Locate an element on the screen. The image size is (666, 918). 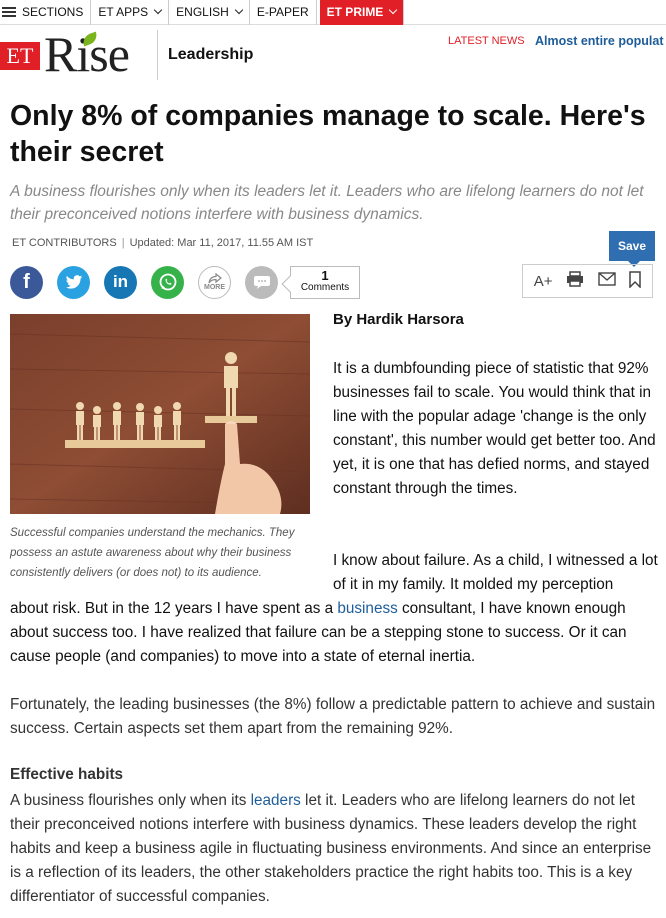
epaper-link: E-PAPER is located at coordinates (283, 12).